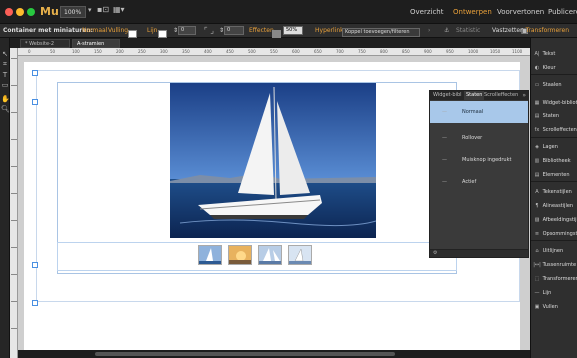 Image resolution: width=577 pixels, height=358 pixels. Describe the element at coordinates (555, 85) in the screenshot. I see `dock-item-staalen: ▭ Staalen` at that location.